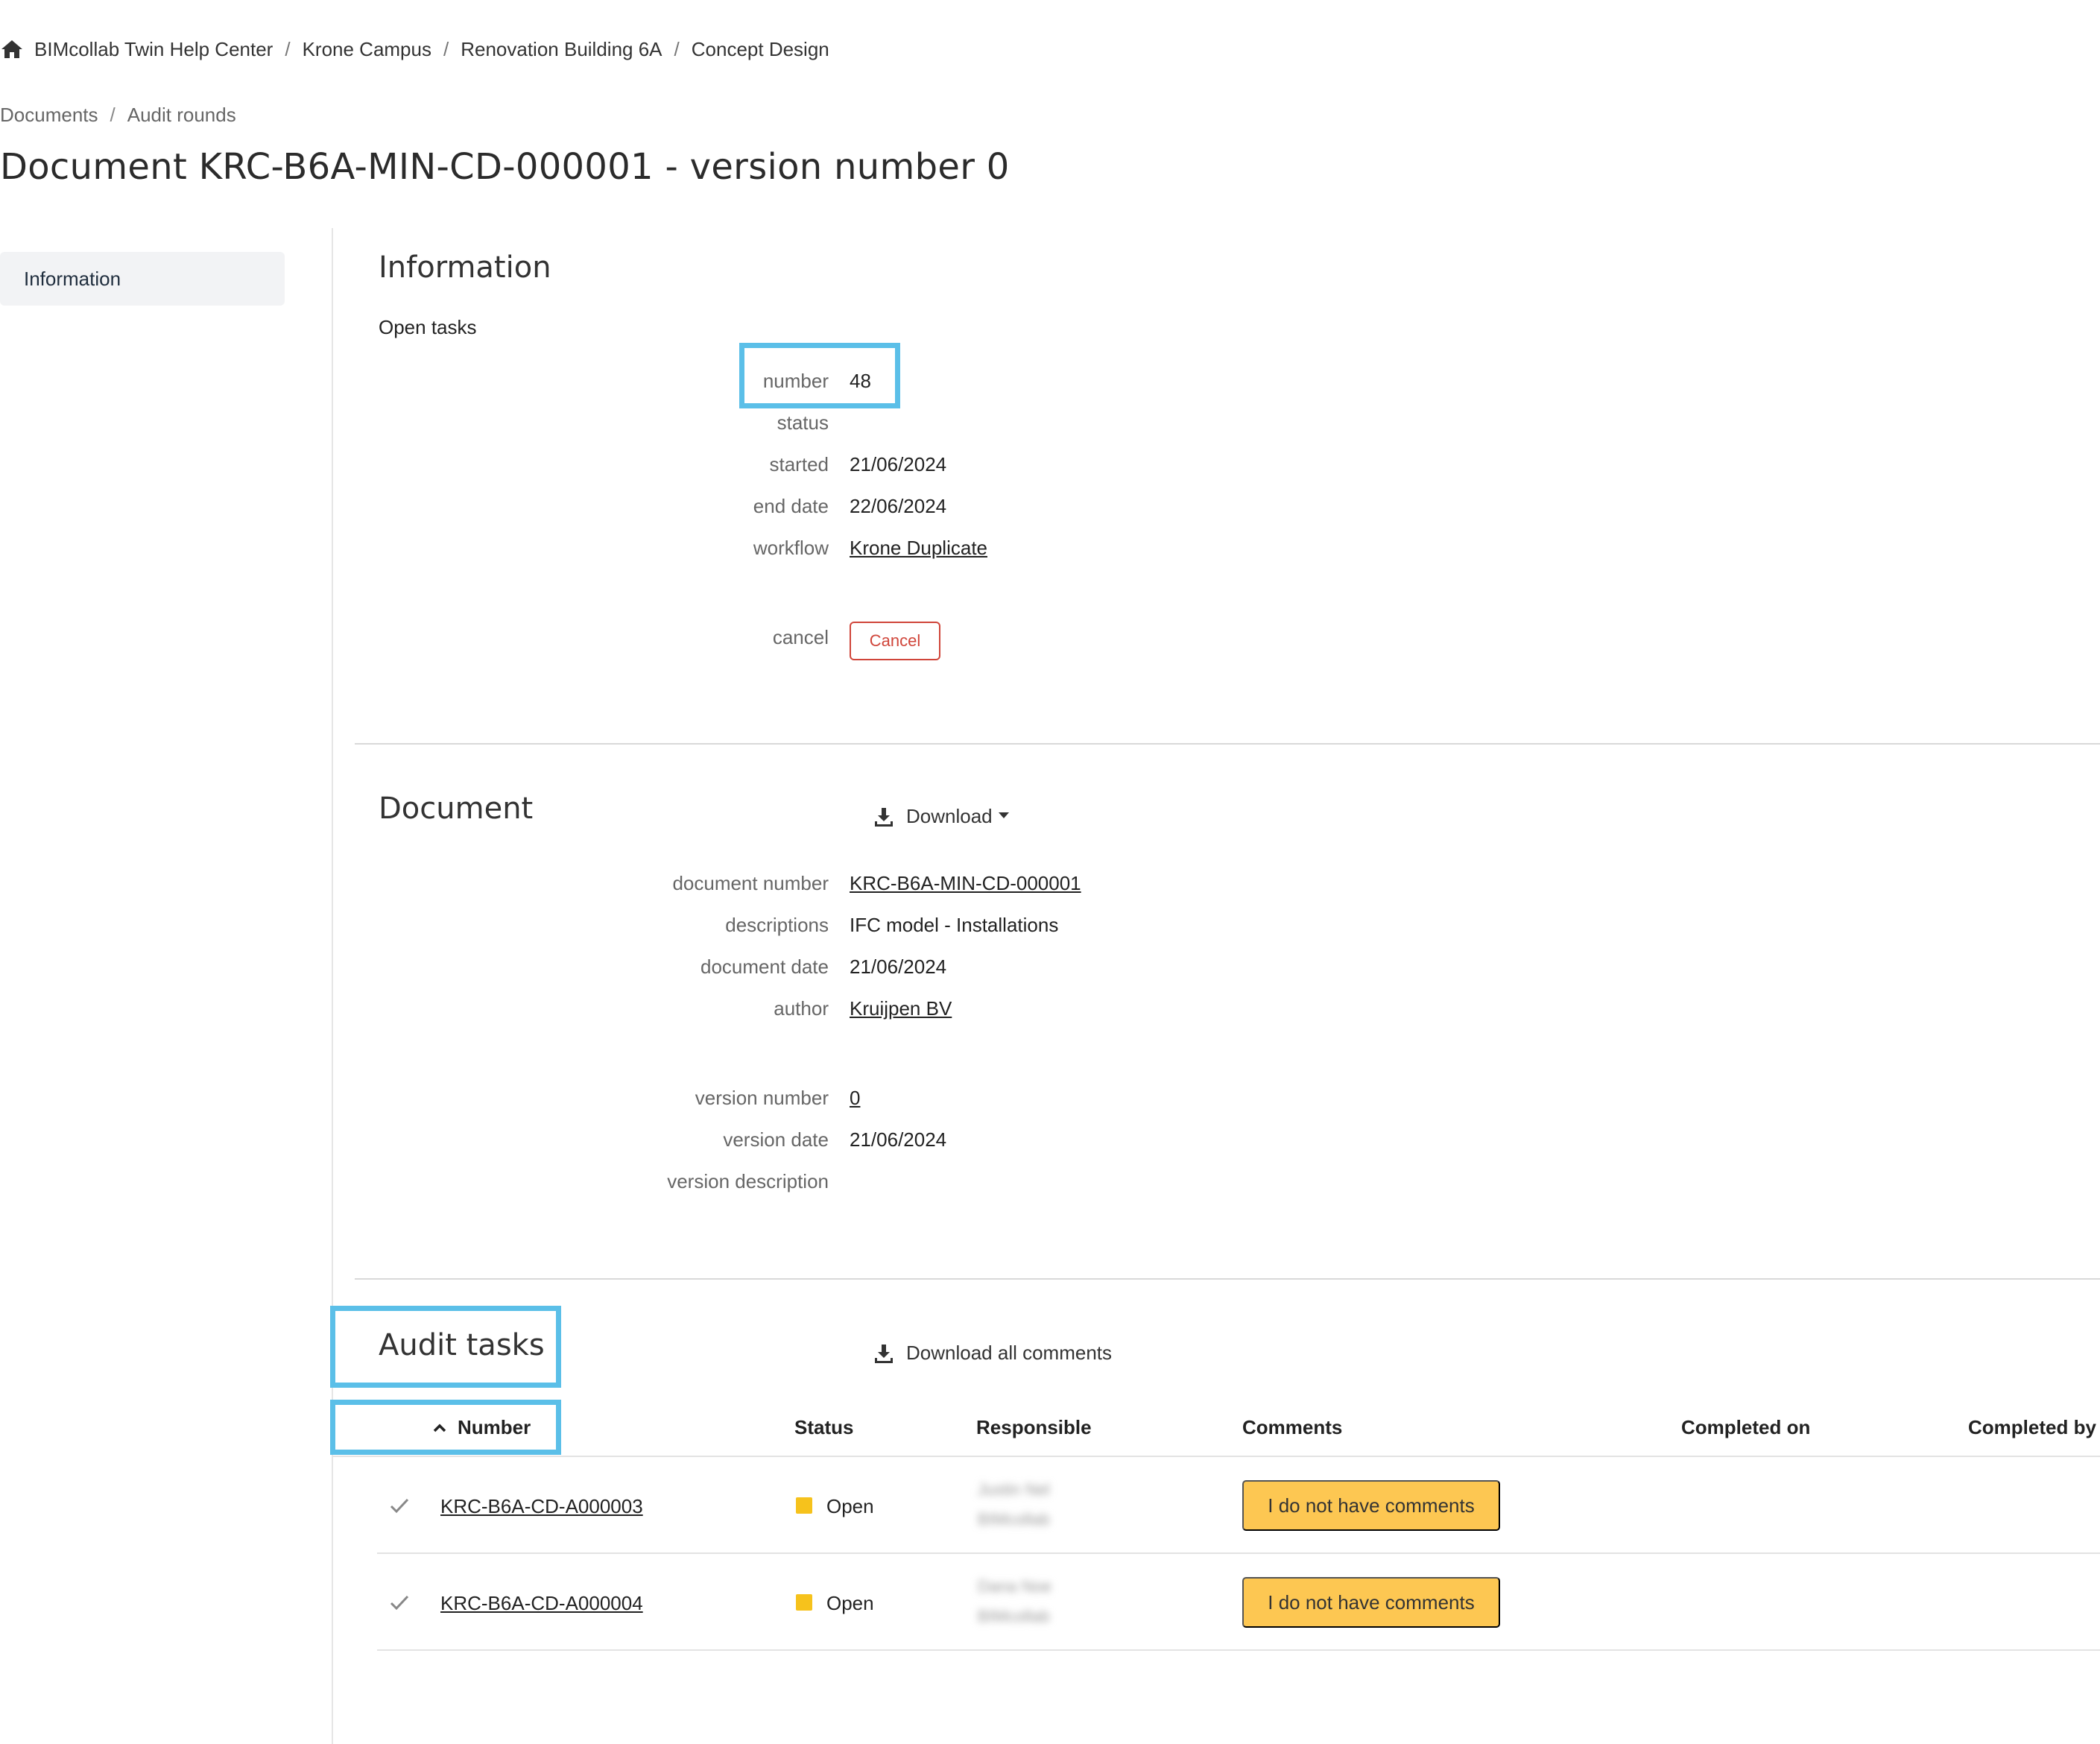 This screenshot has width=2100, height=1744. Describe the element at coordinates (918, 548) in the screenshot. I see `workflow-link: Krone Duplicate` at that location.